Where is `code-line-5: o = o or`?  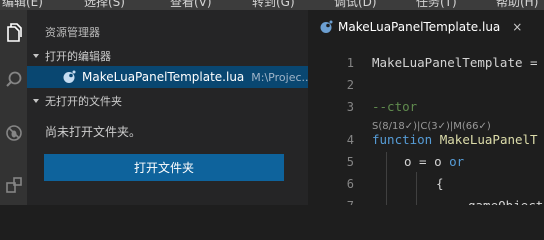
code-line-5: o = o or is located at coordinates (434, 162).